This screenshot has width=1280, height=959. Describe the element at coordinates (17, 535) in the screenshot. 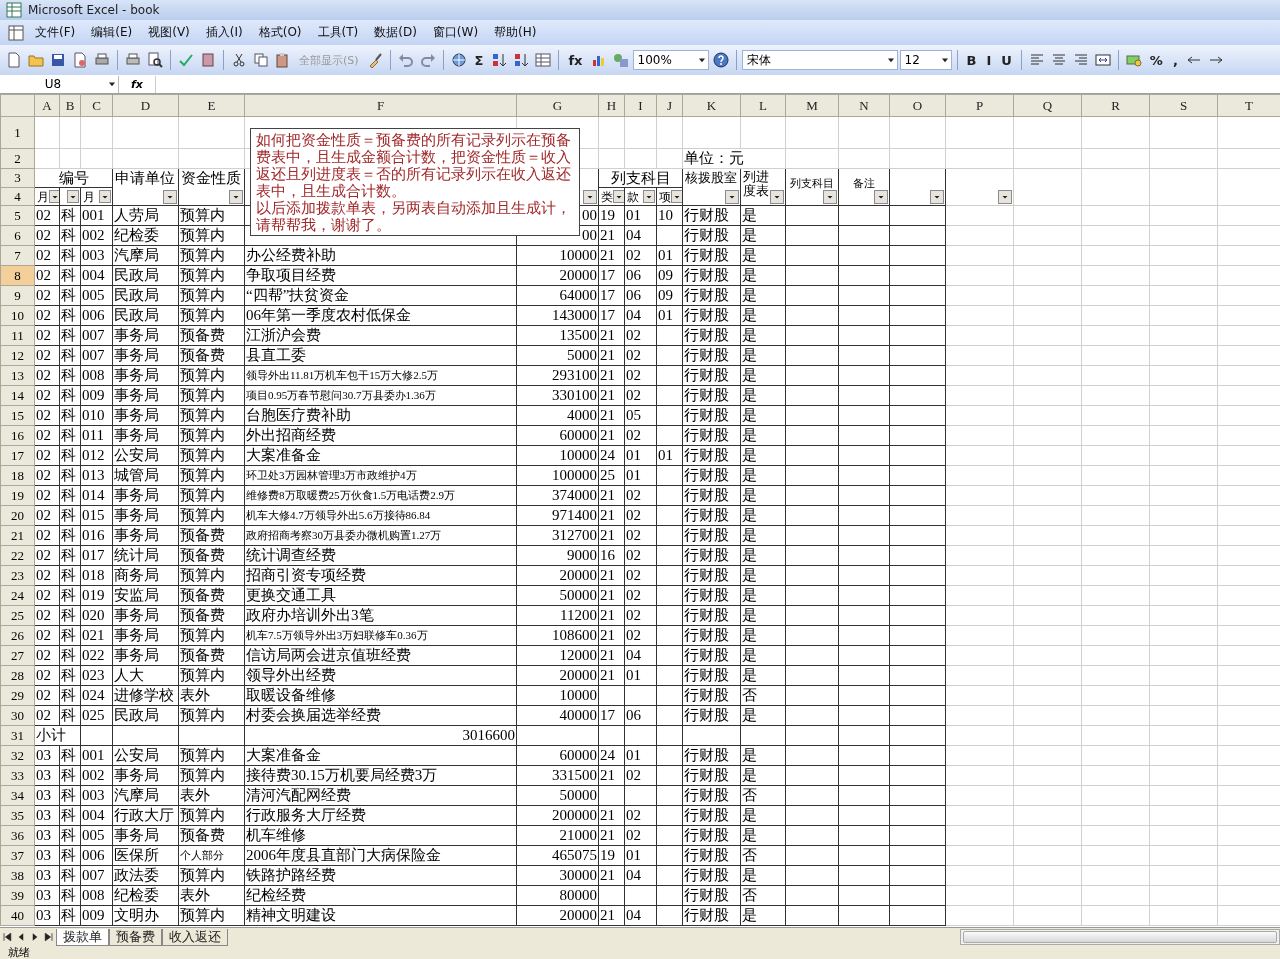

I see `row-header: 21` at that location.